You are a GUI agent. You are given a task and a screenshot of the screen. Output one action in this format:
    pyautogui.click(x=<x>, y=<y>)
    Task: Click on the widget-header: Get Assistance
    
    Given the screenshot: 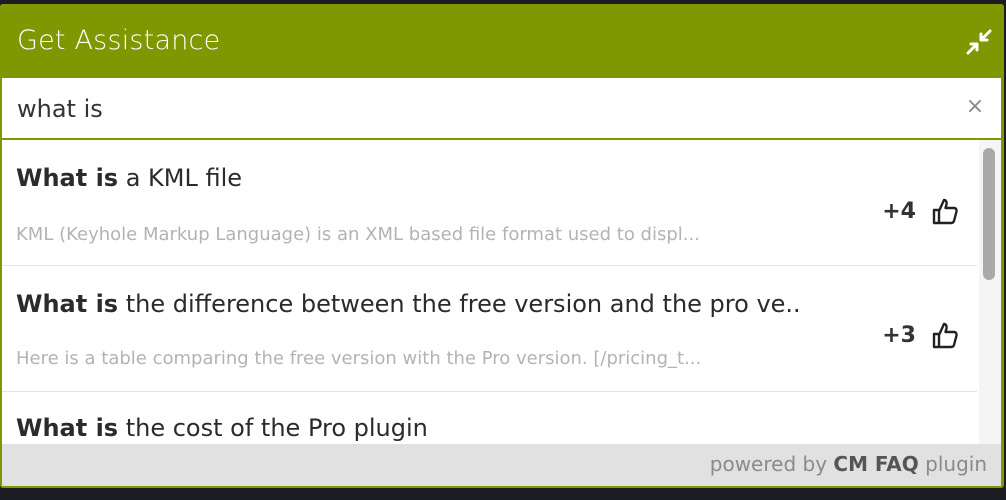 What is the action you would take?
    pyautogui.click(x=502, y=41)
    